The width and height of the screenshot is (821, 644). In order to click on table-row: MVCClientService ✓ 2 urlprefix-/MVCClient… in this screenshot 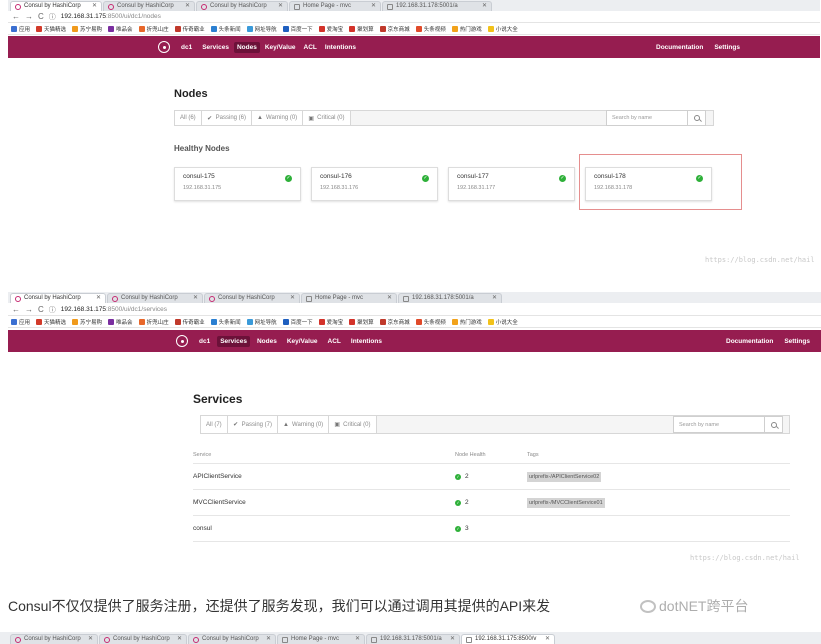, I will do `click(491, 503)`.